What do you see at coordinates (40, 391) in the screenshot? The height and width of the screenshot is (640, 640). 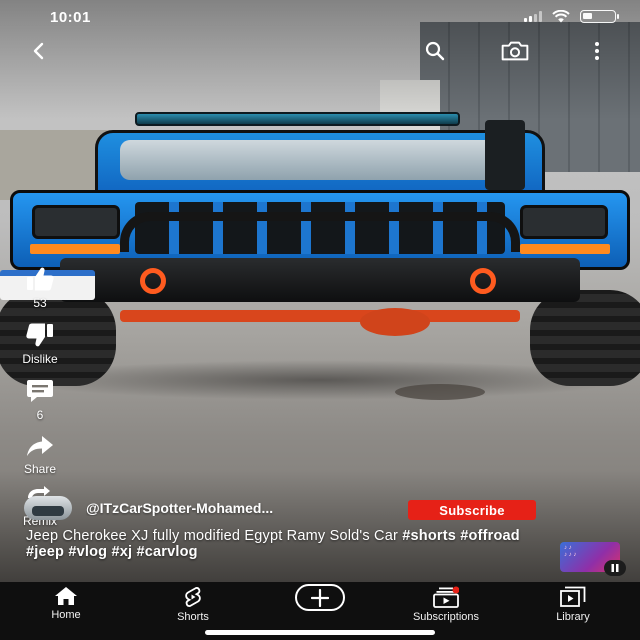 I see `comment-icon` at bounding box center [40, 391].